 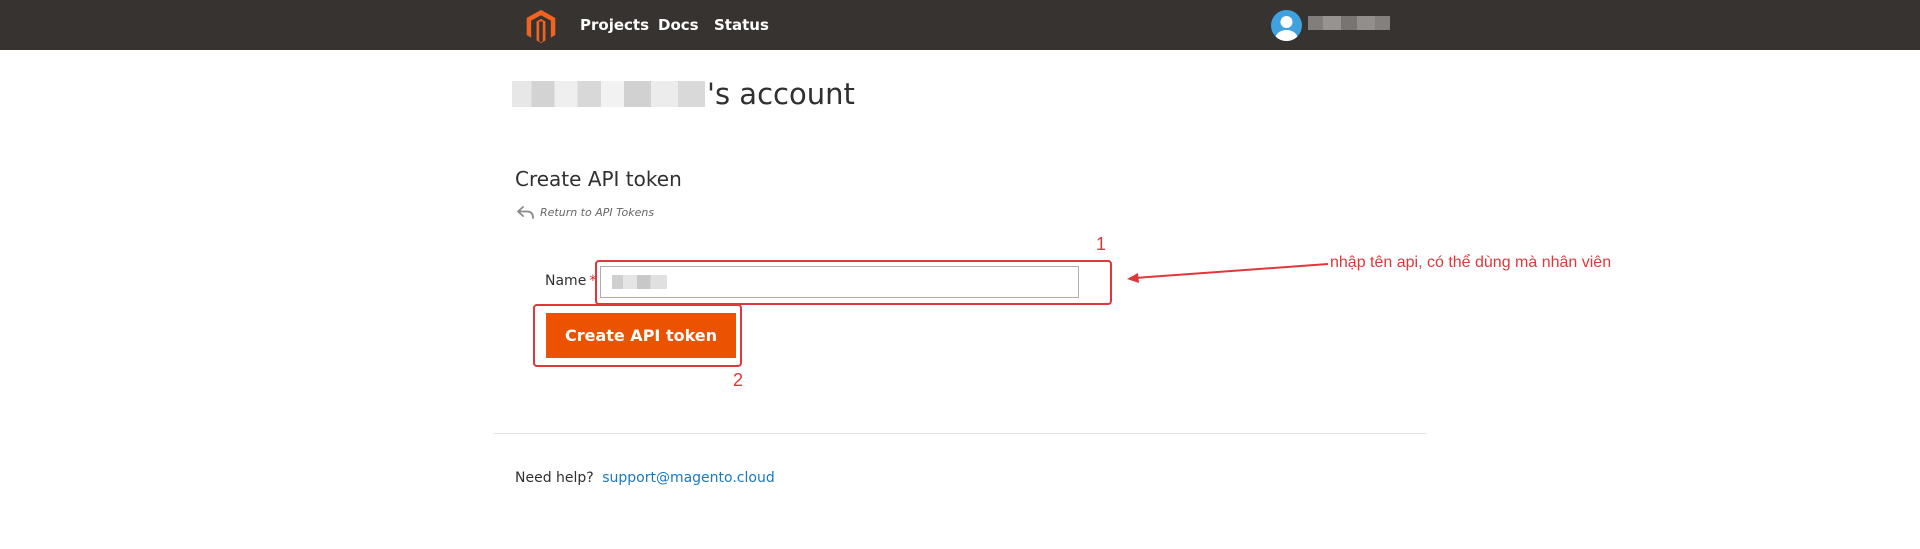 What do you see at coordinates (1286, 25) in the screenshot?
I see `user-avatar-icon` at bounding box center [1286, 25].